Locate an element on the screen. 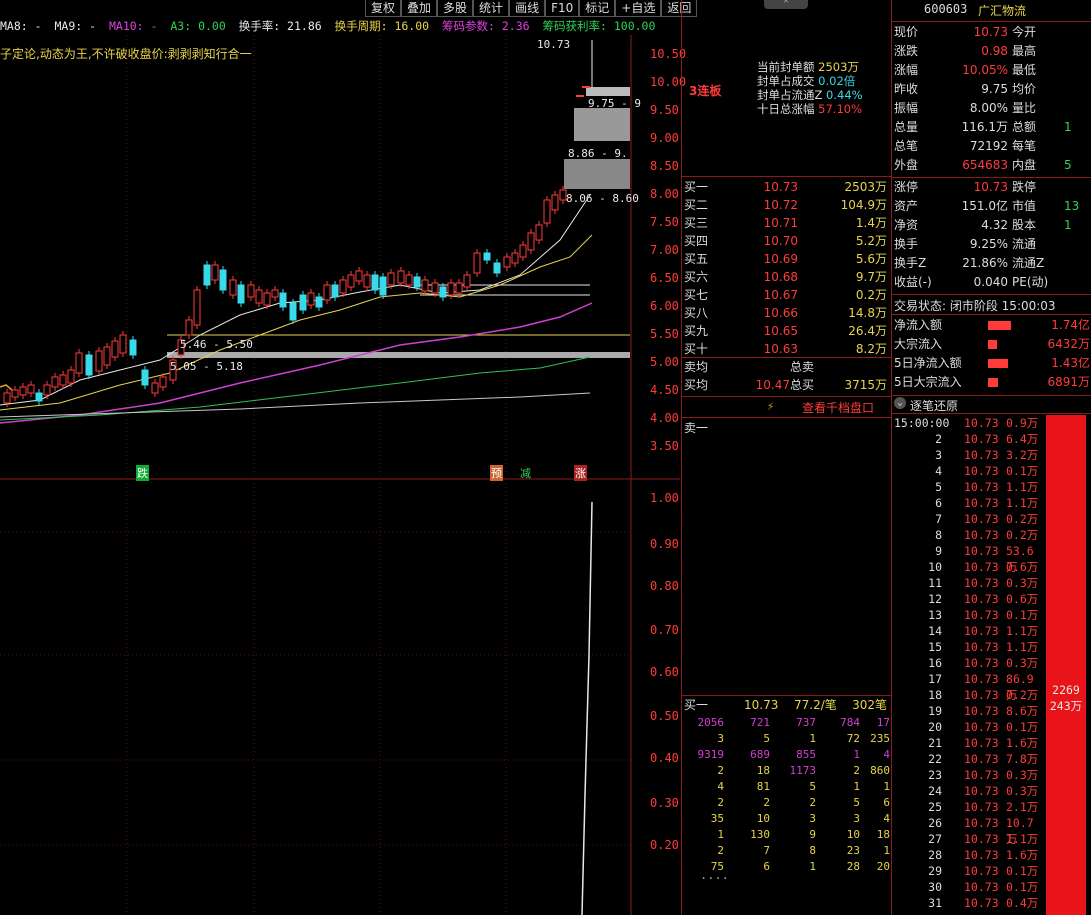  toolbar-button-1: 叠加 is located at coordinates (419, 8).